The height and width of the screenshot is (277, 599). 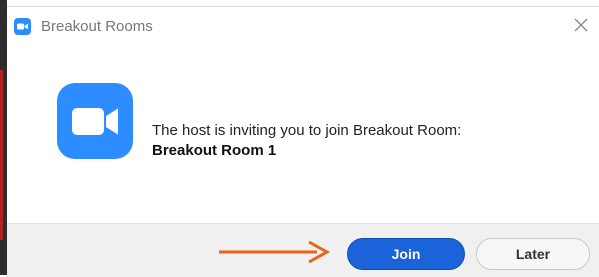 I want to click on title-bar: Breakout Rooms, so click(x=303, y=27).